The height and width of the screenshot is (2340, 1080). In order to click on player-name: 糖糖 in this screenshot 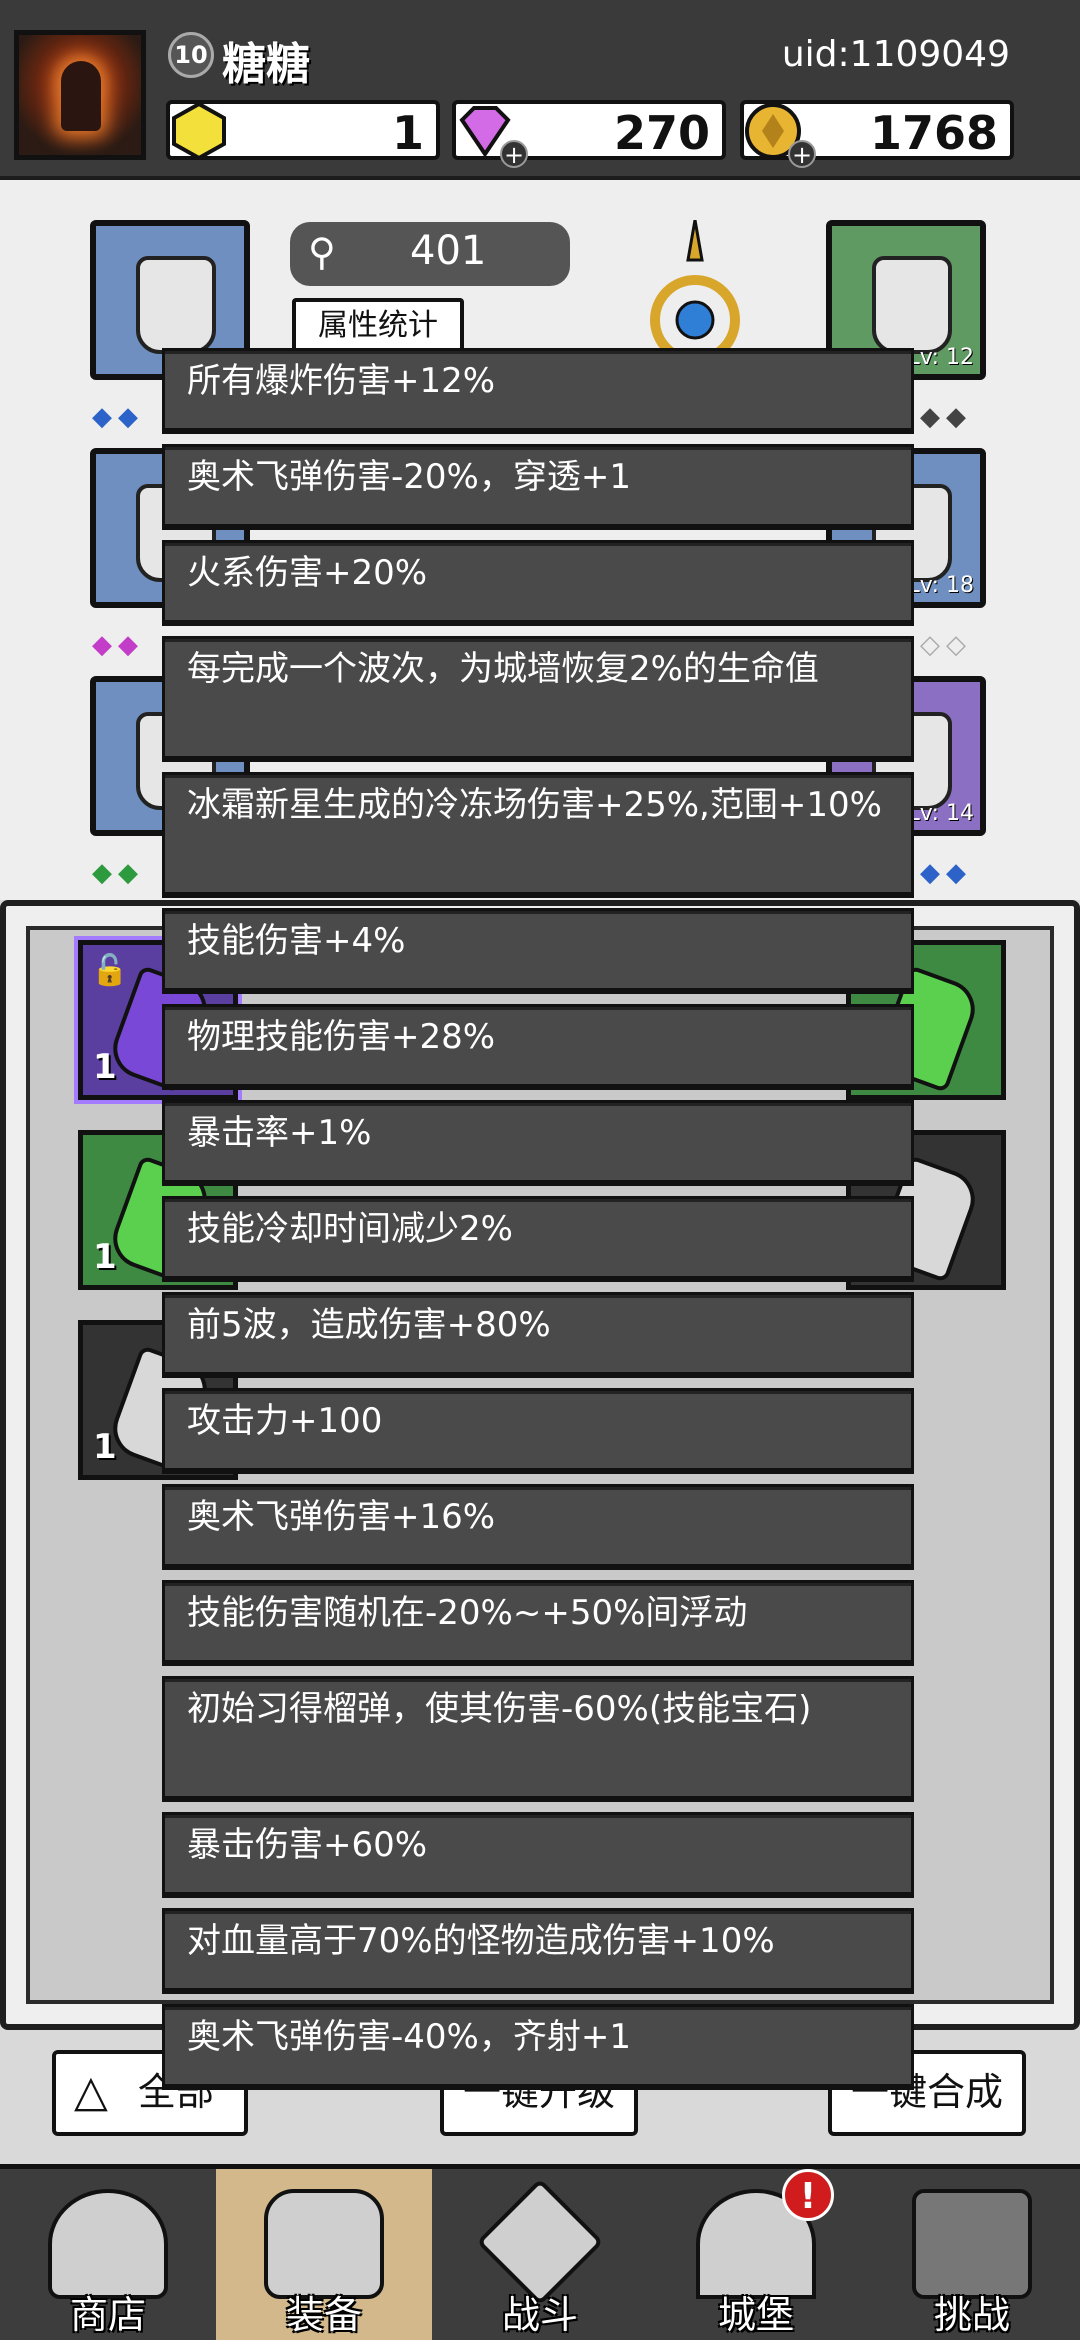, I will do `click(266, 64)`.